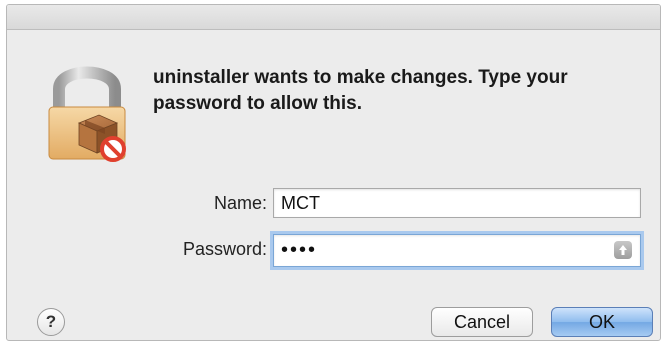 Image resolution: width=663 pixels, height=345 pixels. What do you see at coordinates (623, 250) in the screenshot?
I see `keychain-arrow-icon` at bounding box center [623, 250].